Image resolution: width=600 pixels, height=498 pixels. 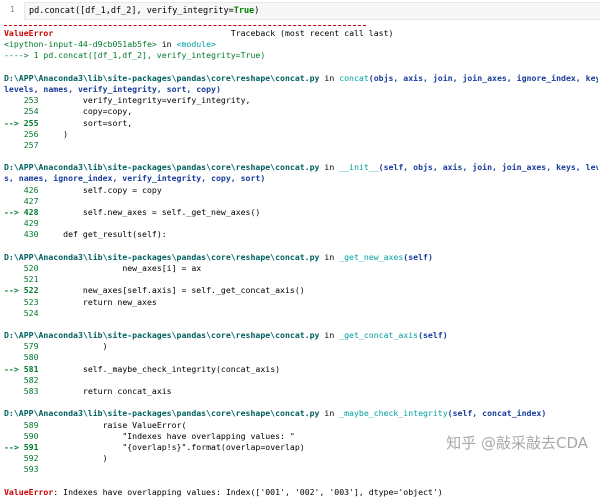 What do you see at coordinates (21, 313) in the screenshot?
I see `line-number: 524` at bounding box center [21, 313].